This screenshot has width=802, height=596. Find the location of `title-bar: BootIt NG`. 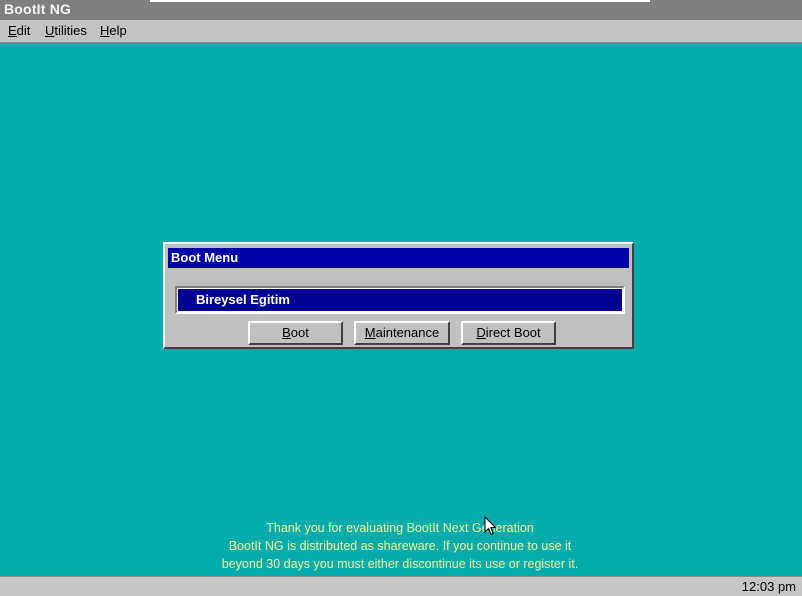

title-bar: BootIt NG is located at coordinates (401, 10).